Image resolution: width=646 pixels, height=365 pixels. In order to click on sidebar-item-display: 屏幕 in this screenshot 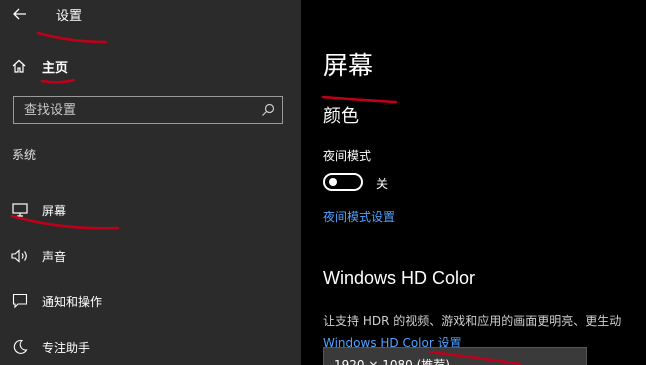, I will do `click(38, 210)`.